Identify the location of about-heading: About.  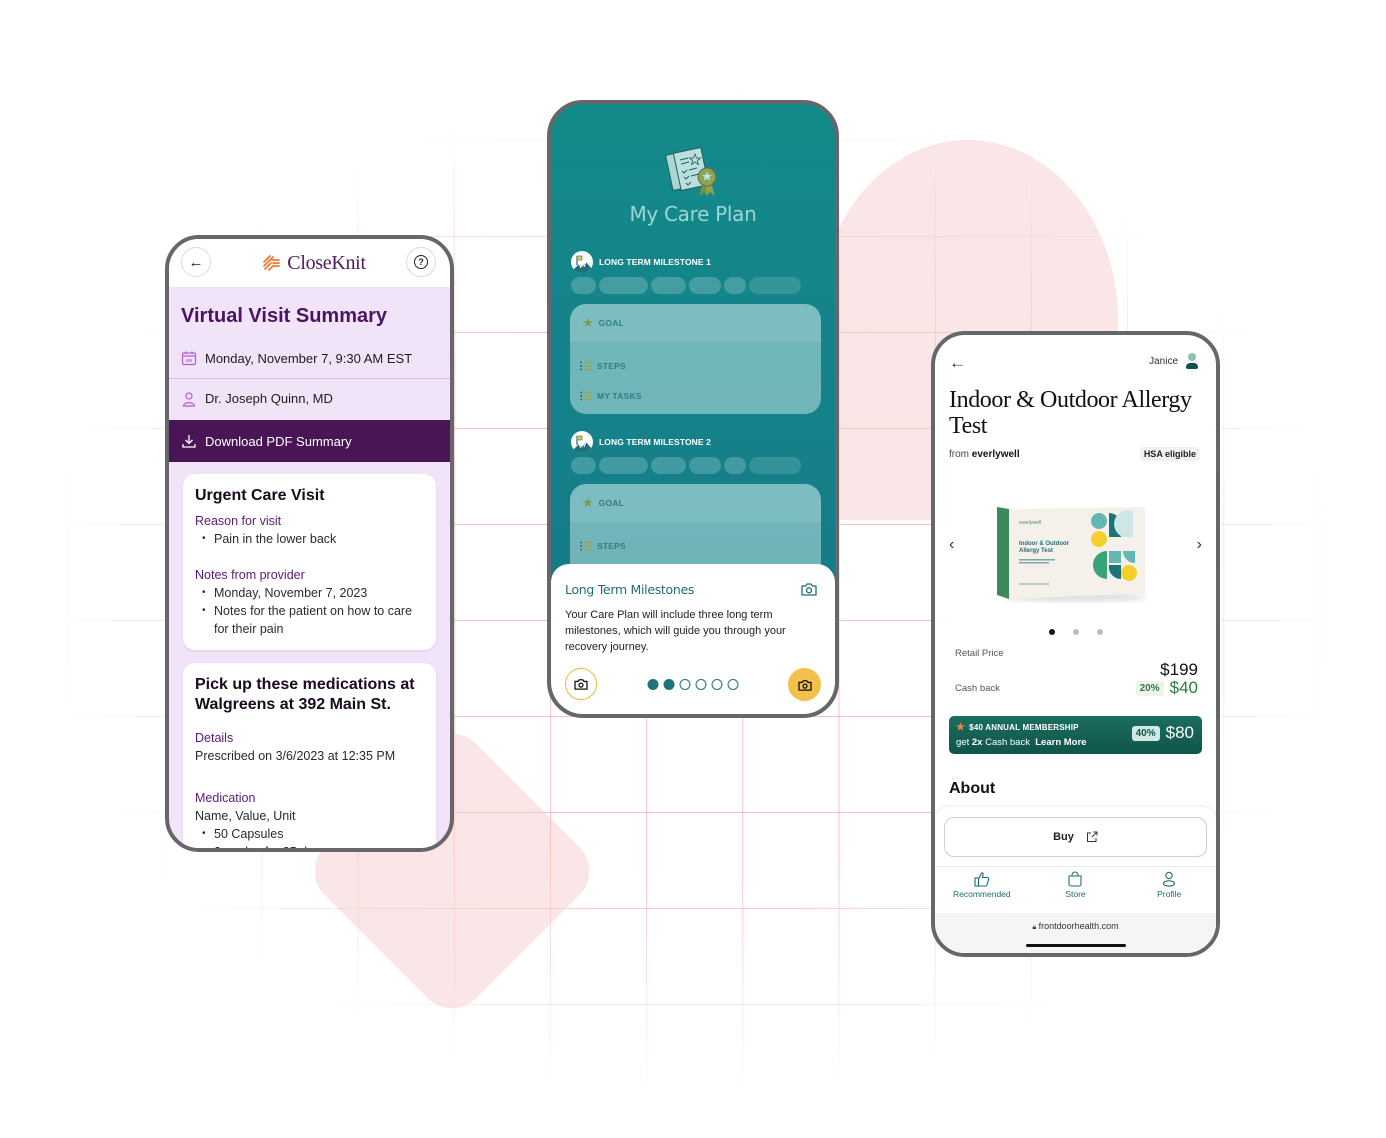
(972, 788).